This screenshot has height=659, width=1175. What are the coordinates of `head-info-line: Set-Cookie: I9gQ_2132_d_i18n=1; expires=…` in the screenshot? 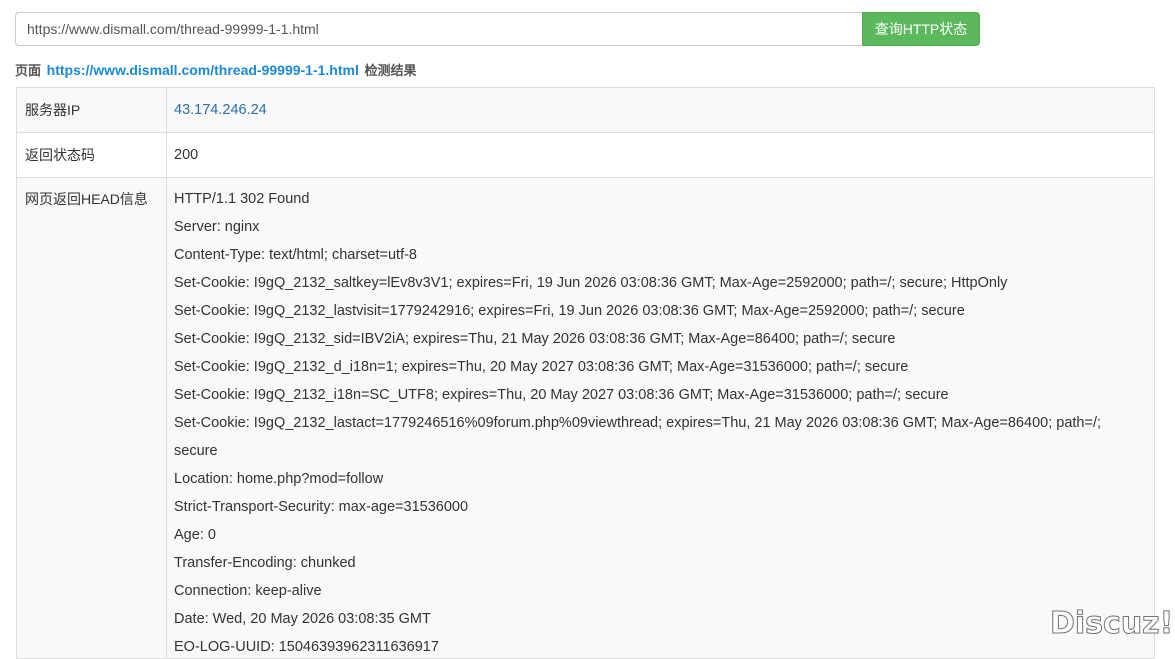 It's located at (541, 367).